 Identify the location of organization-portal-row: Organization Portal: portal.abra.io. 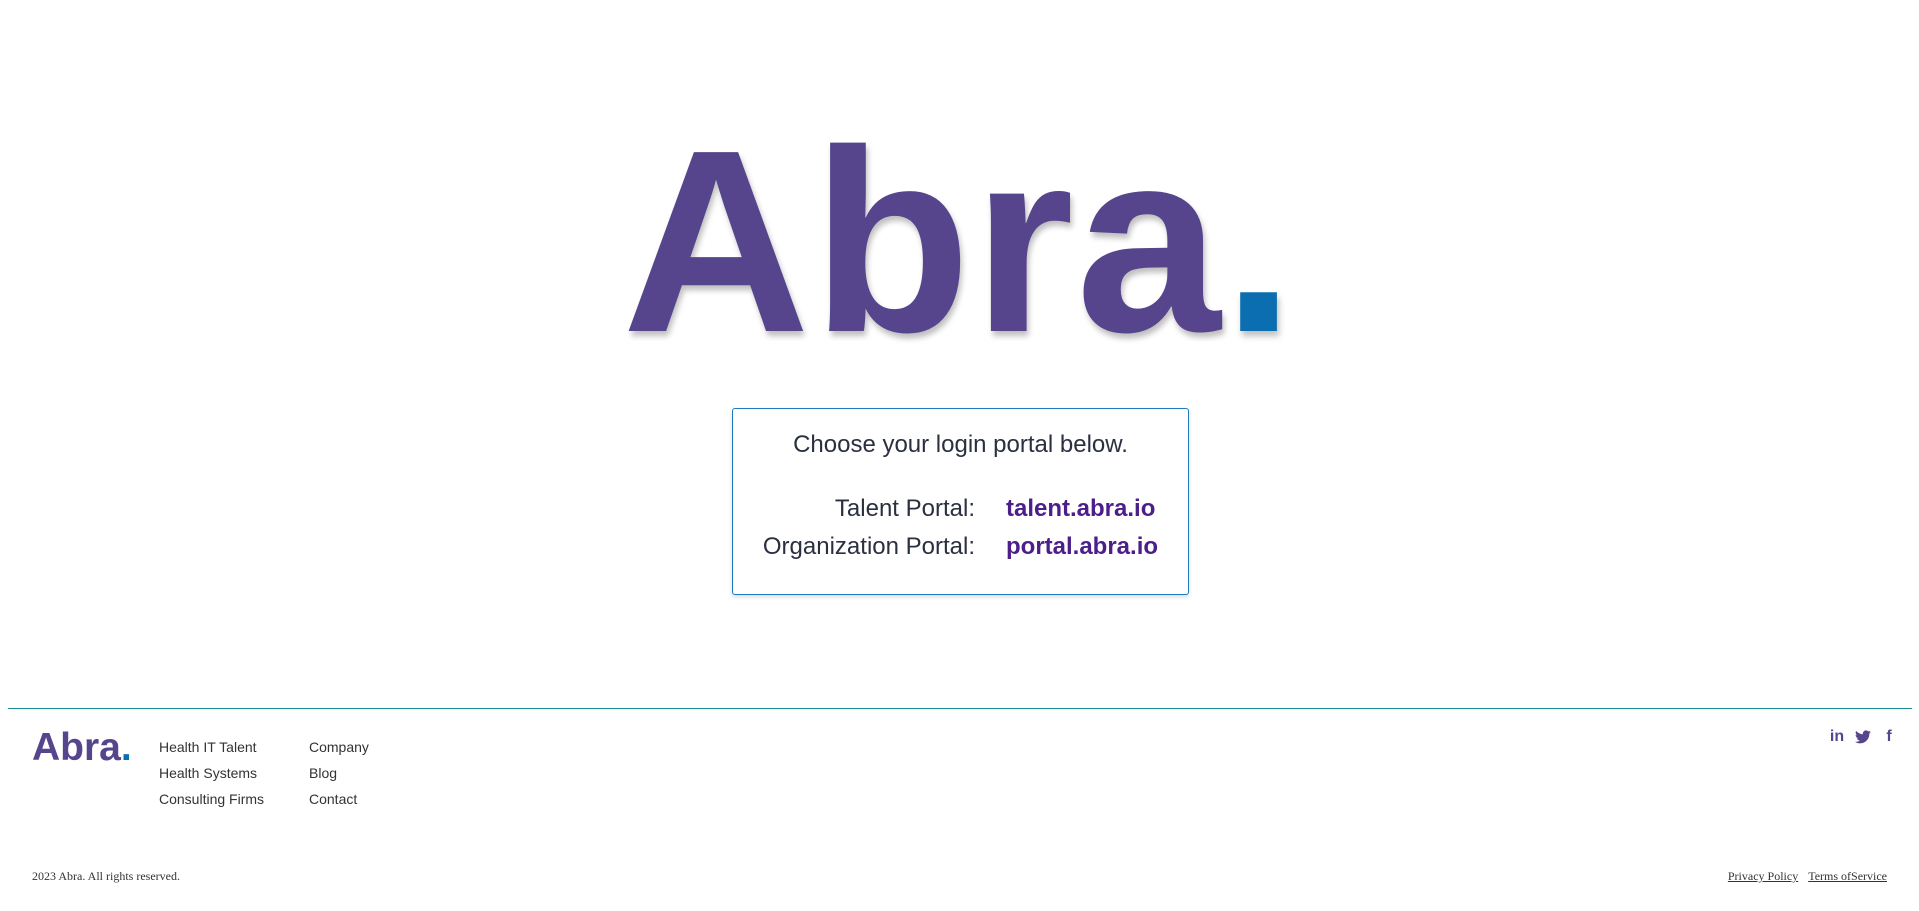
(960, 550).